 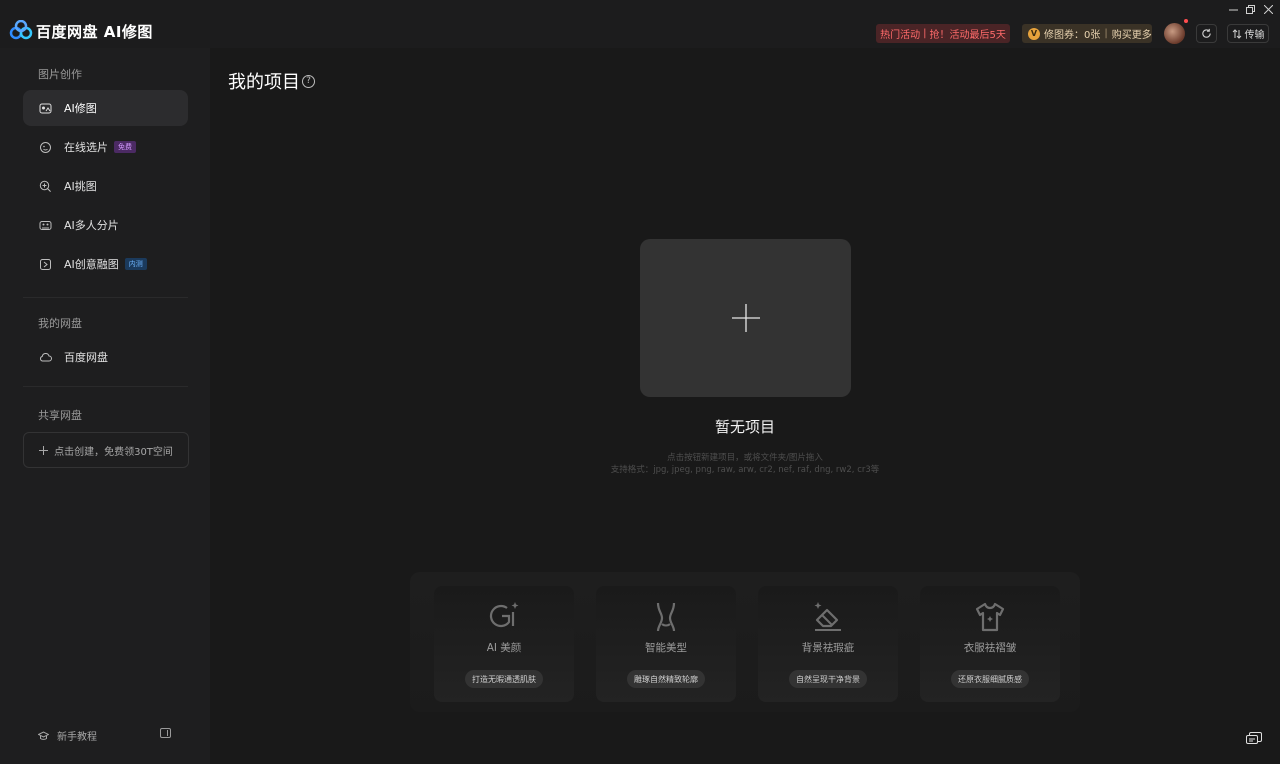 What do you see at coordinates (900, 35) in the screenshot?
I see `promo-label: 热门活动` at bounding box center [900, 35].